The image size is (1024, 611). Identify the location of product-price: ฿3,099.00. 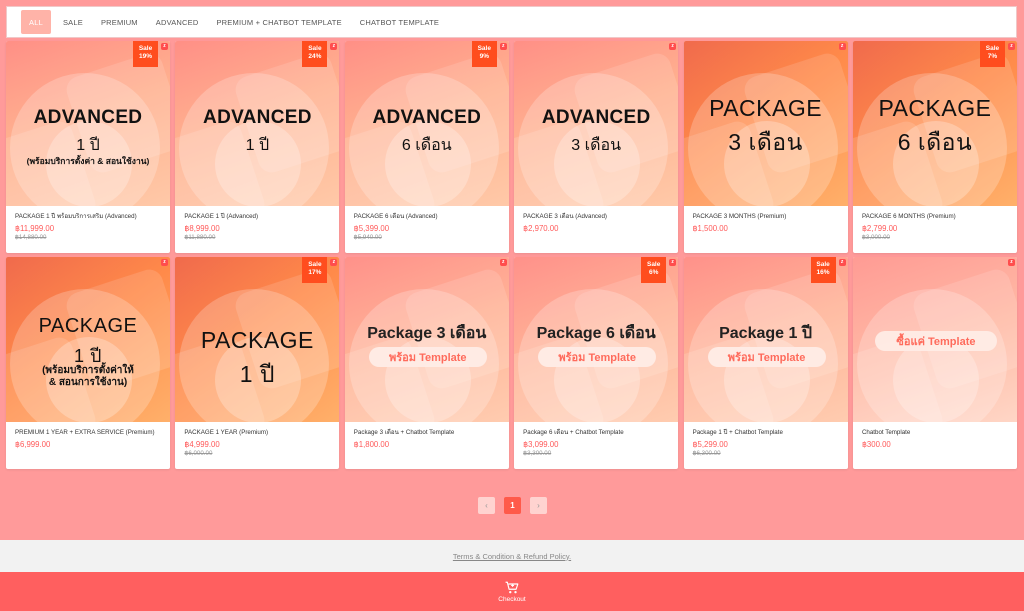
(541, 444).